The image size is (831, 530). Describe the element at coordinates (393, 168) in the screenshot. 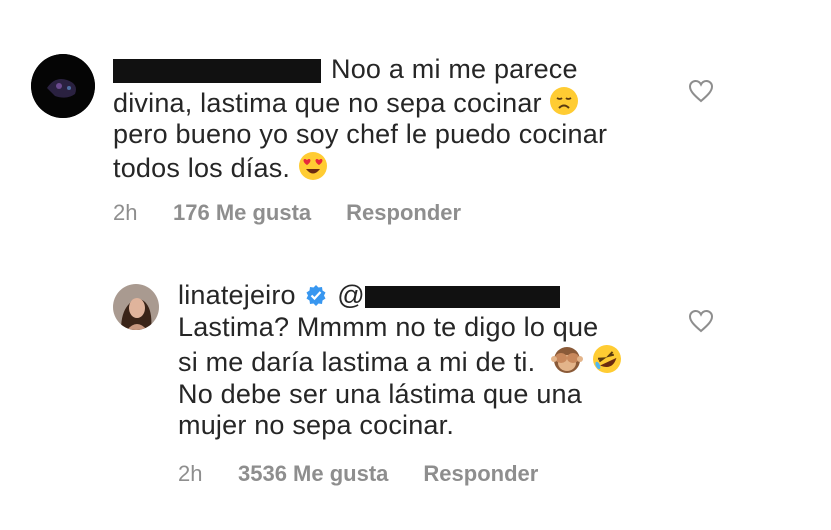

I see `comment-line: todos los días.` at that location.